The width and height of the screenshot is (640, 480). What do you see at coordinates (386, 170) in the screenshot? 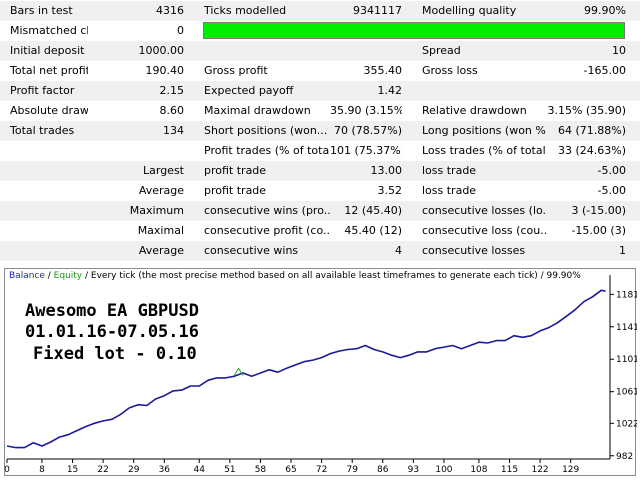
I see `report-cell-c2r: 13.00` at bounding box center [386, 170].